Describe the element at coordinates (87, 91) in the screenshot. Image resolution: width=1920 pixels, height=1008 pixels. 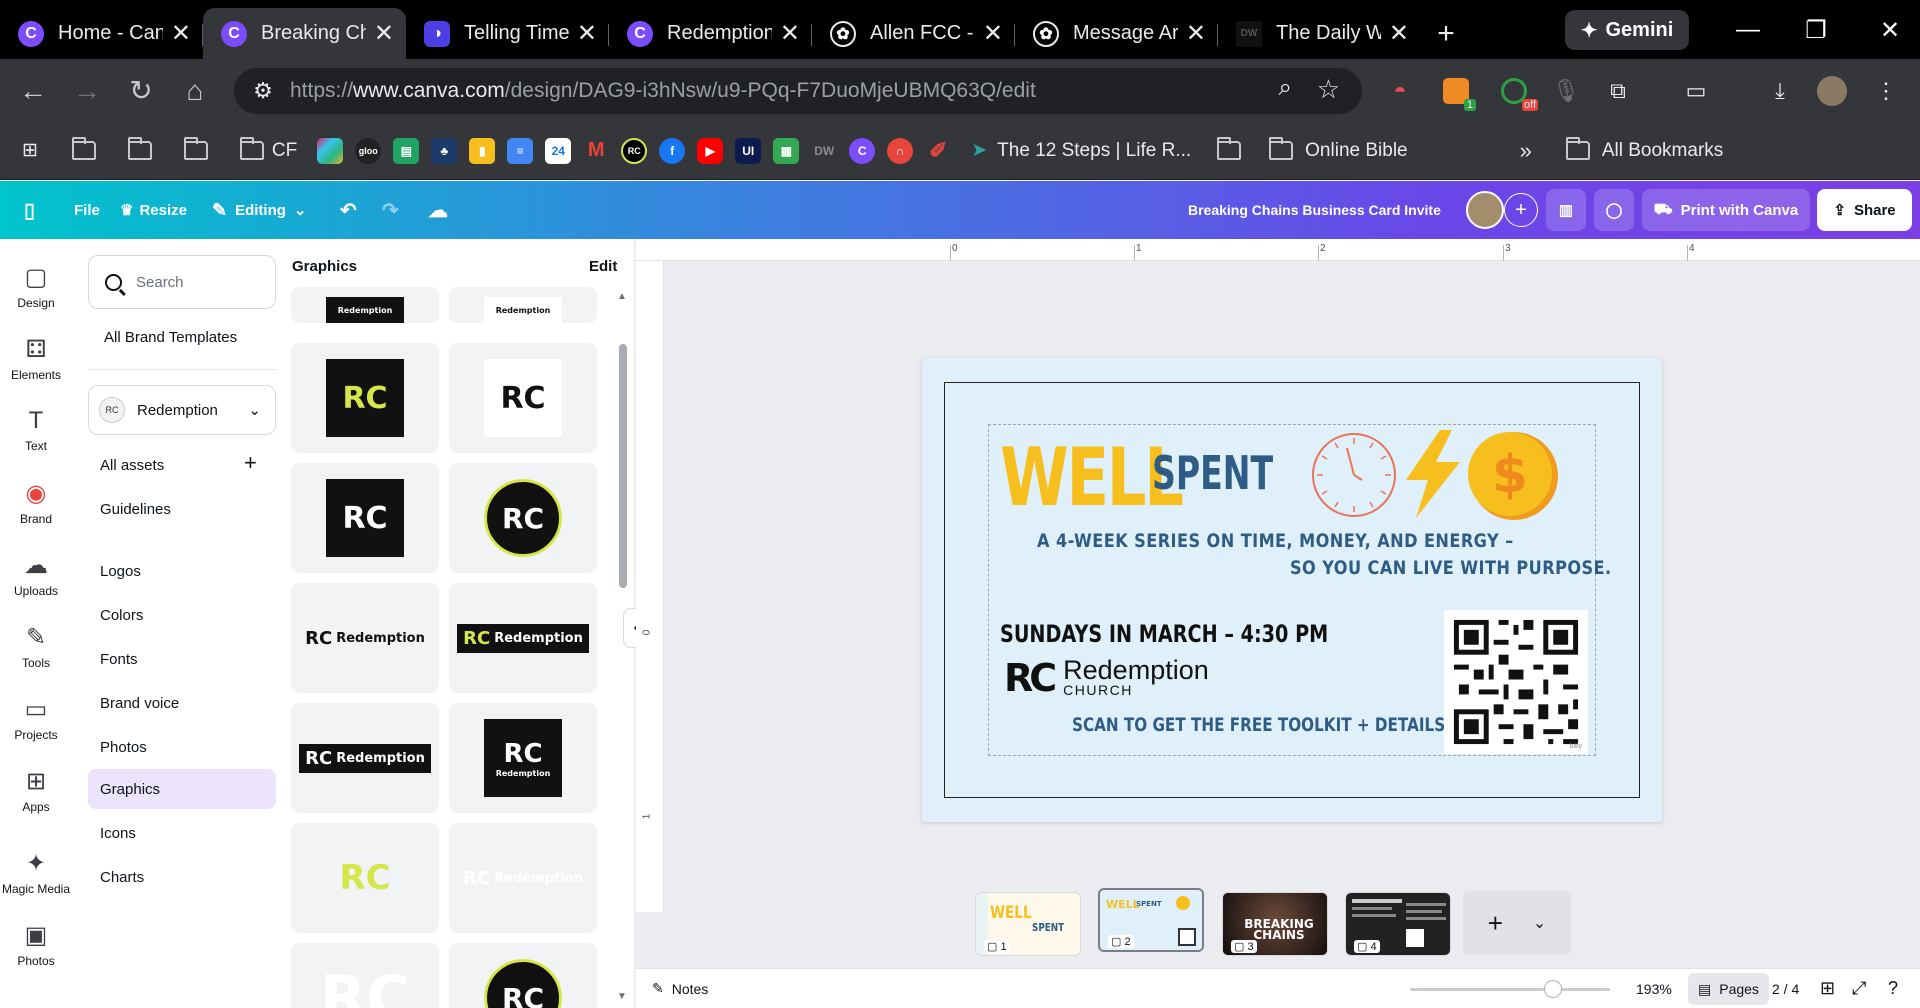
I see `forward-arrow-icon: →` at that location.